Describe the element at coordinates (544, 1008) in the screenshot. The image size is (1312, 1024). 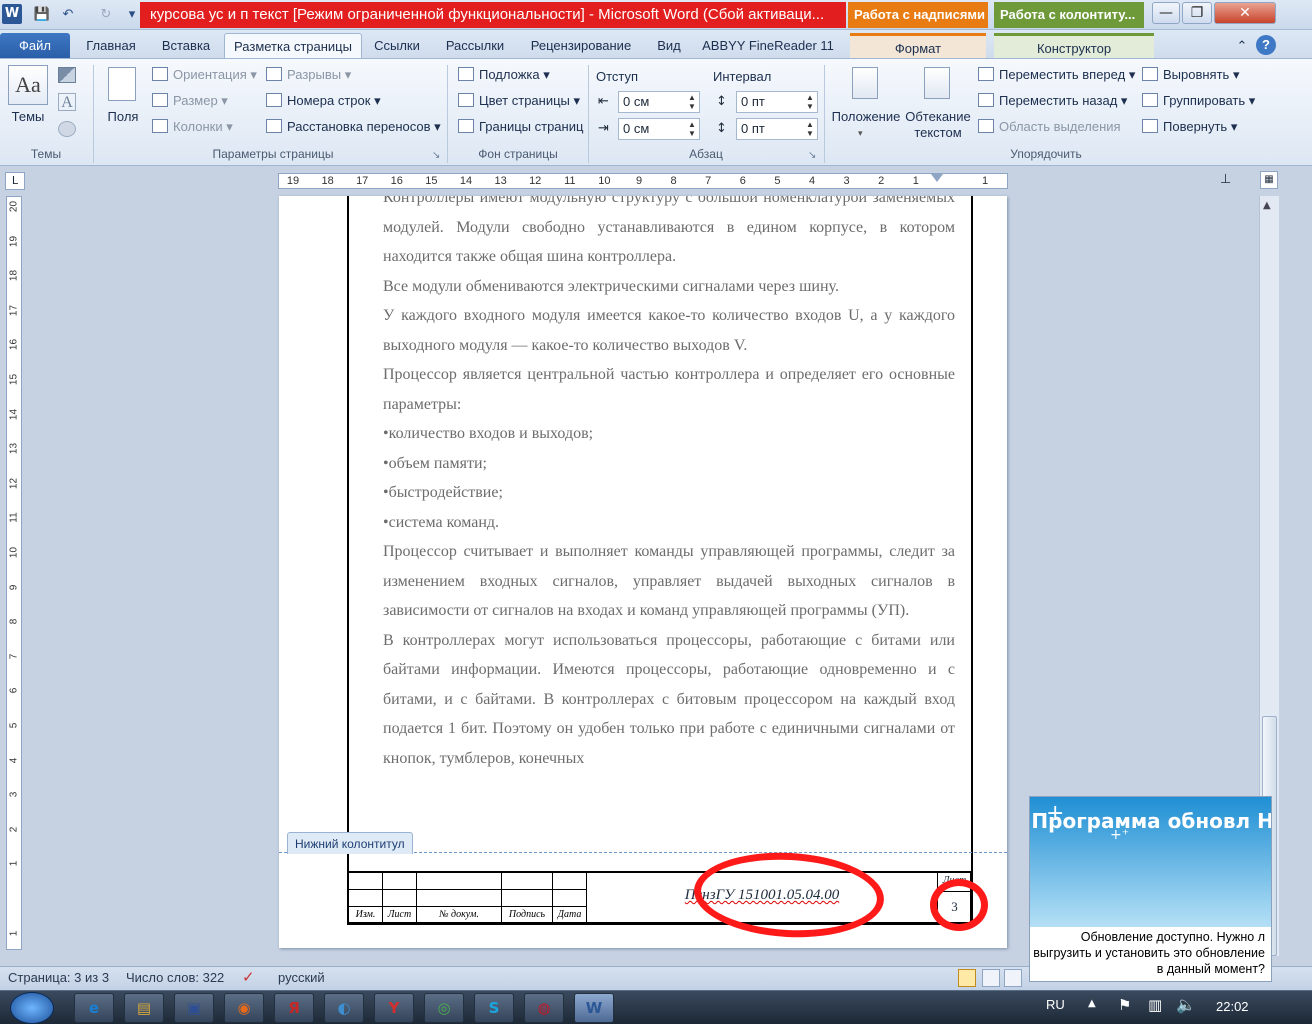
I see `taskbar-app-opera: ◍` at that location.